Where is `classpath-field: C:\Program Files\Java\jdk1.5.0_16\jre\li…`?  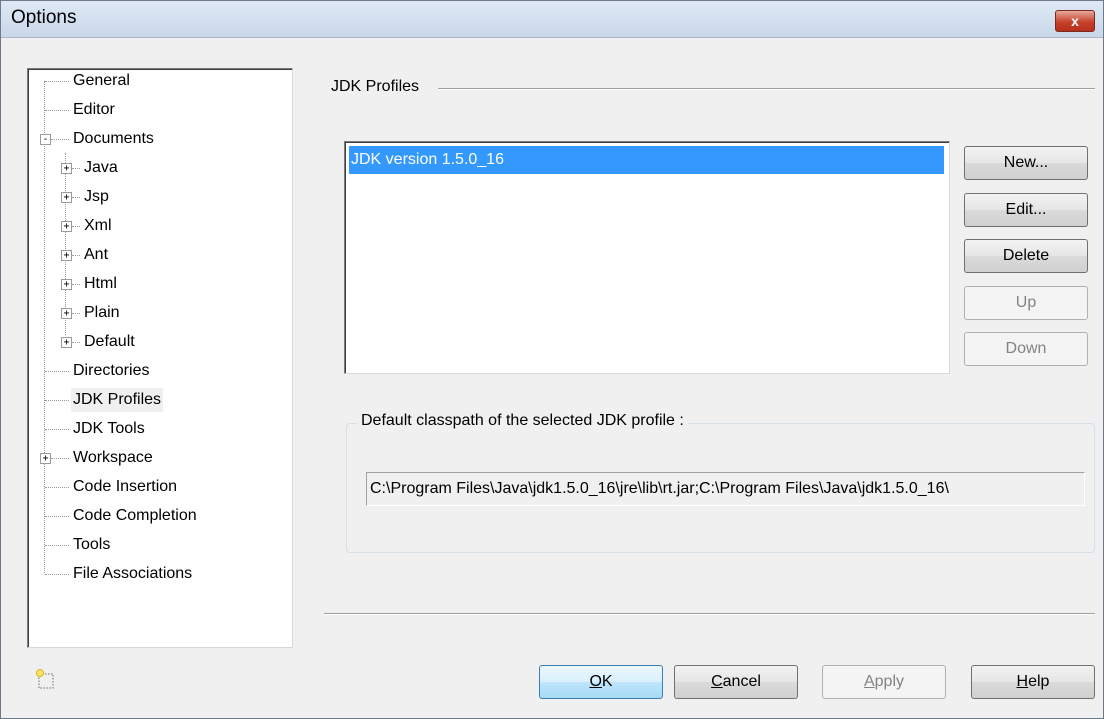 classpath-field: C:\Program Files\Java\jdk1.5.0_16\jre\li… is located at coordinates (725, 489).